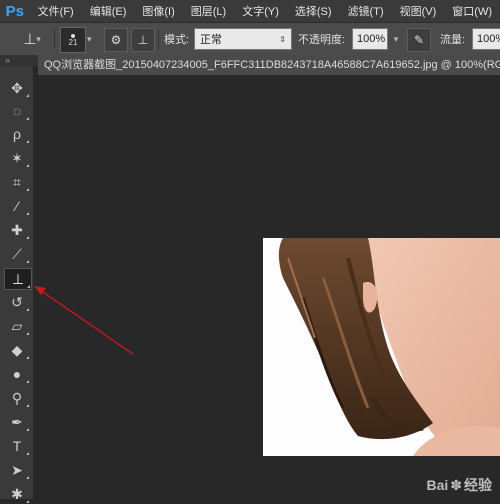 Image resolution: width=500 pixels, height=504 pixels. I want to click on brush-icon: ⟋, so click(17, 253).